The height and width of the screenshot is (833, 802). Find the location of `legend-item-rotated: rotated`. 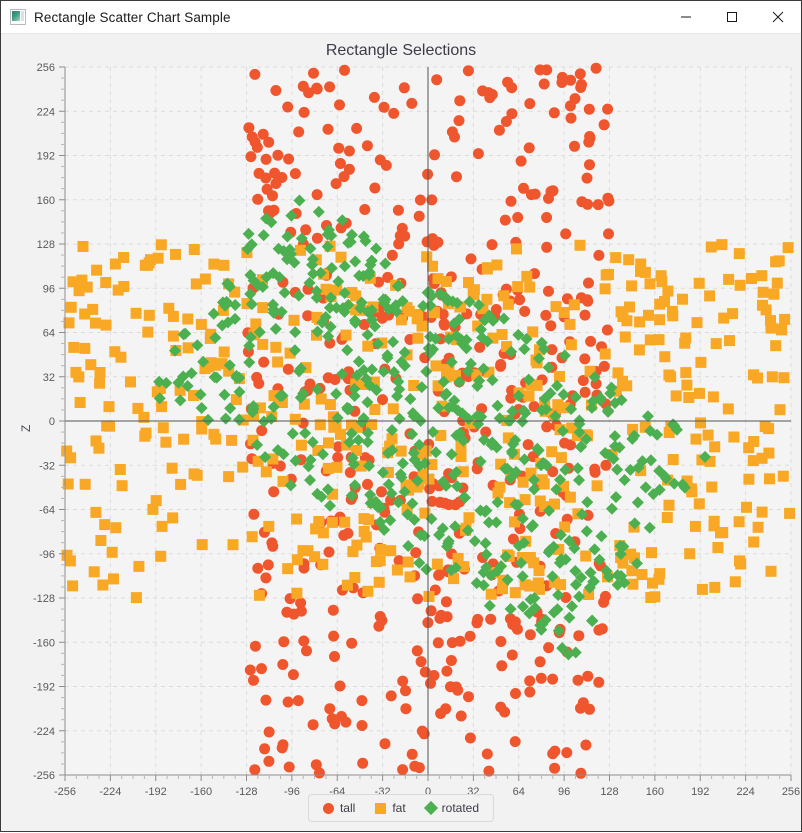

legend-item-rotated: rotated is located at coordinates (451, 808).